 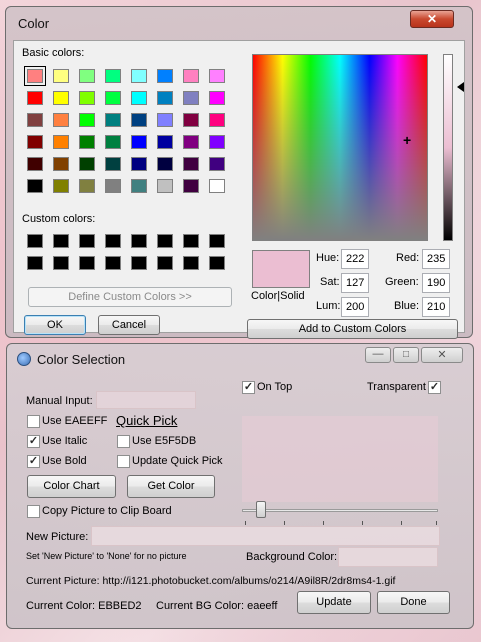 What do you see at coordinates (388, 557) in the screenshot?
I see `background-color-field` at bounding box center [388, 557].